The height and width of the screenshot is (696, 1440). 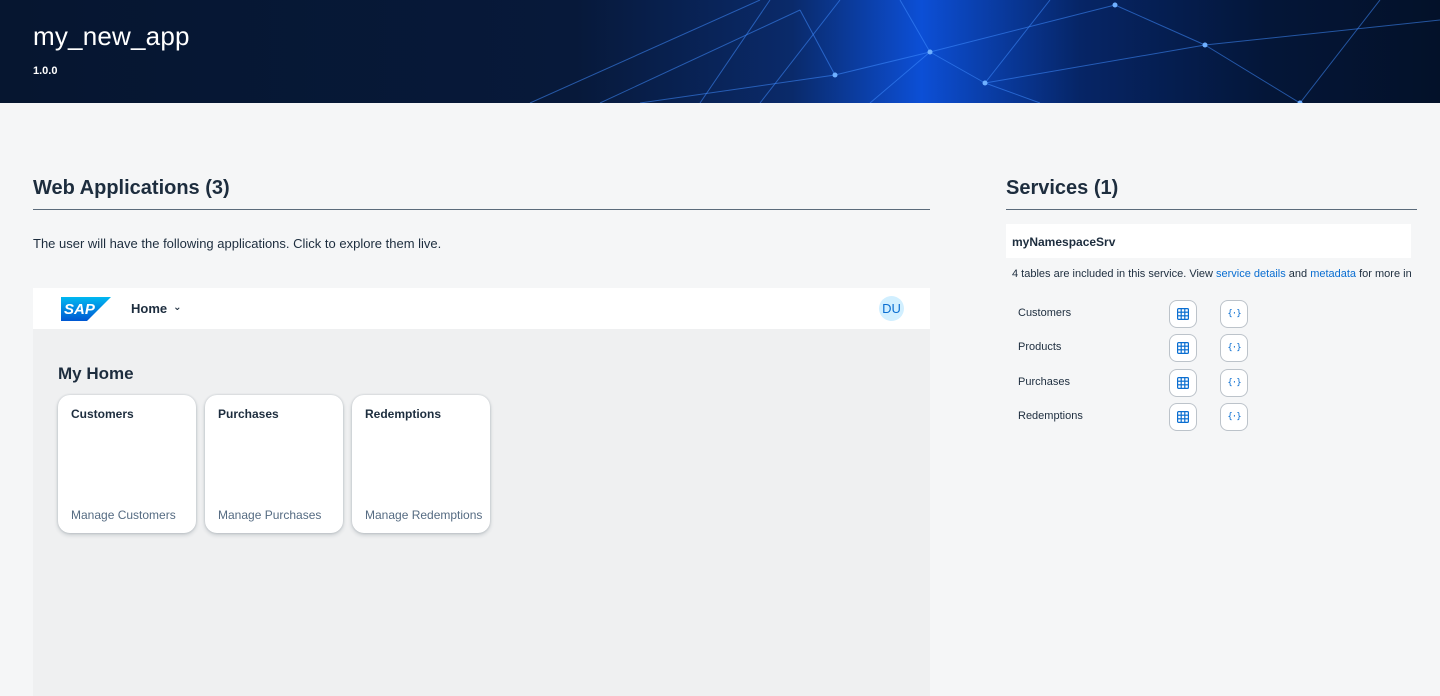 I want to click on entity-name: Customers, so click(x=1045, y=313).